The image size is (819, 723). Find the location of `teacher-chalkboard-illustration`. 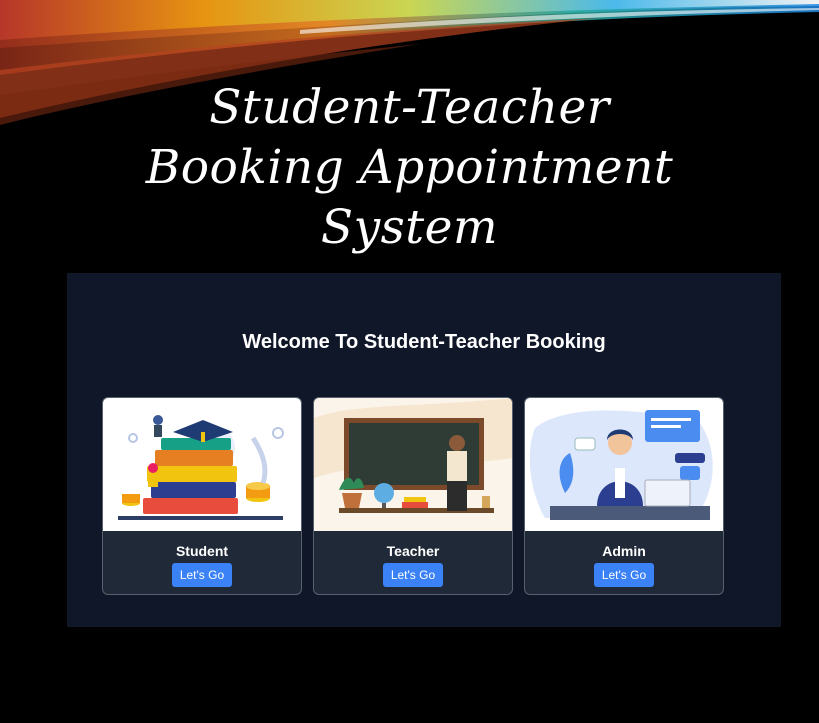

teacher-chalkboard-illustration is located at coordinates (413, 464).